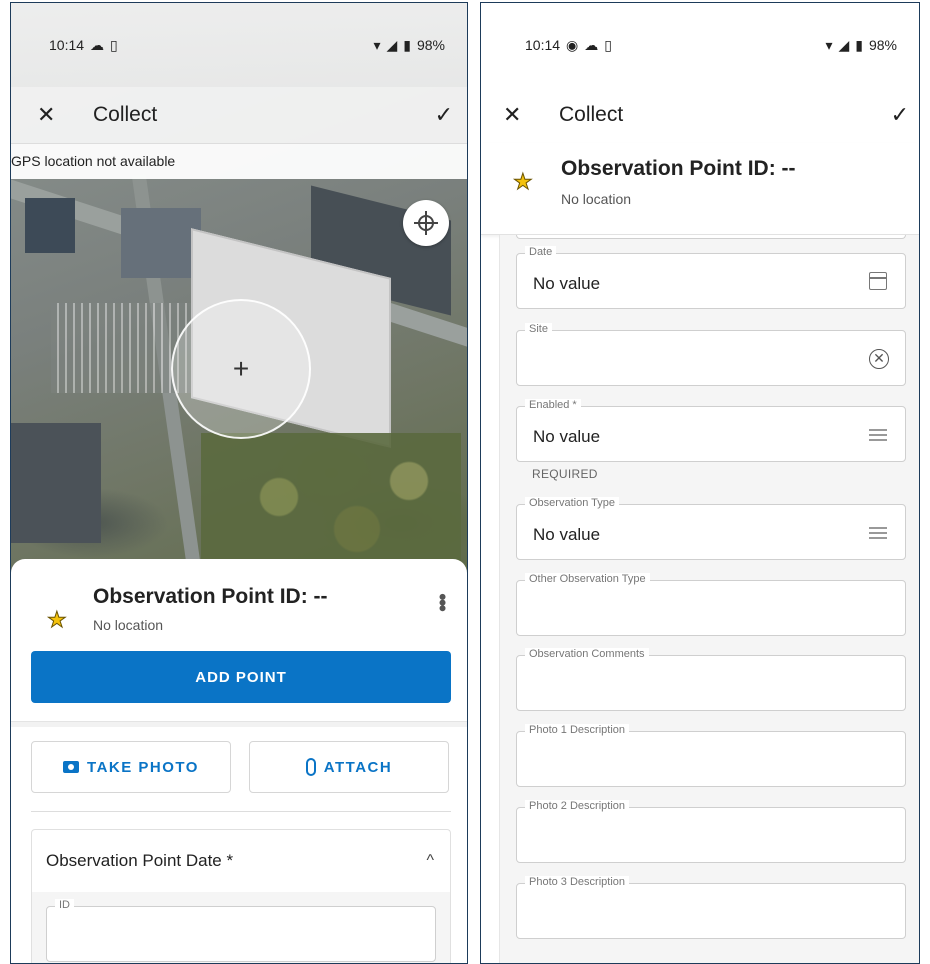  What do you see at coordinates (711, 907) in the screenshot?
I see `photo-3-description-field: Photo 3 Description` at bounding box center [711, 907].